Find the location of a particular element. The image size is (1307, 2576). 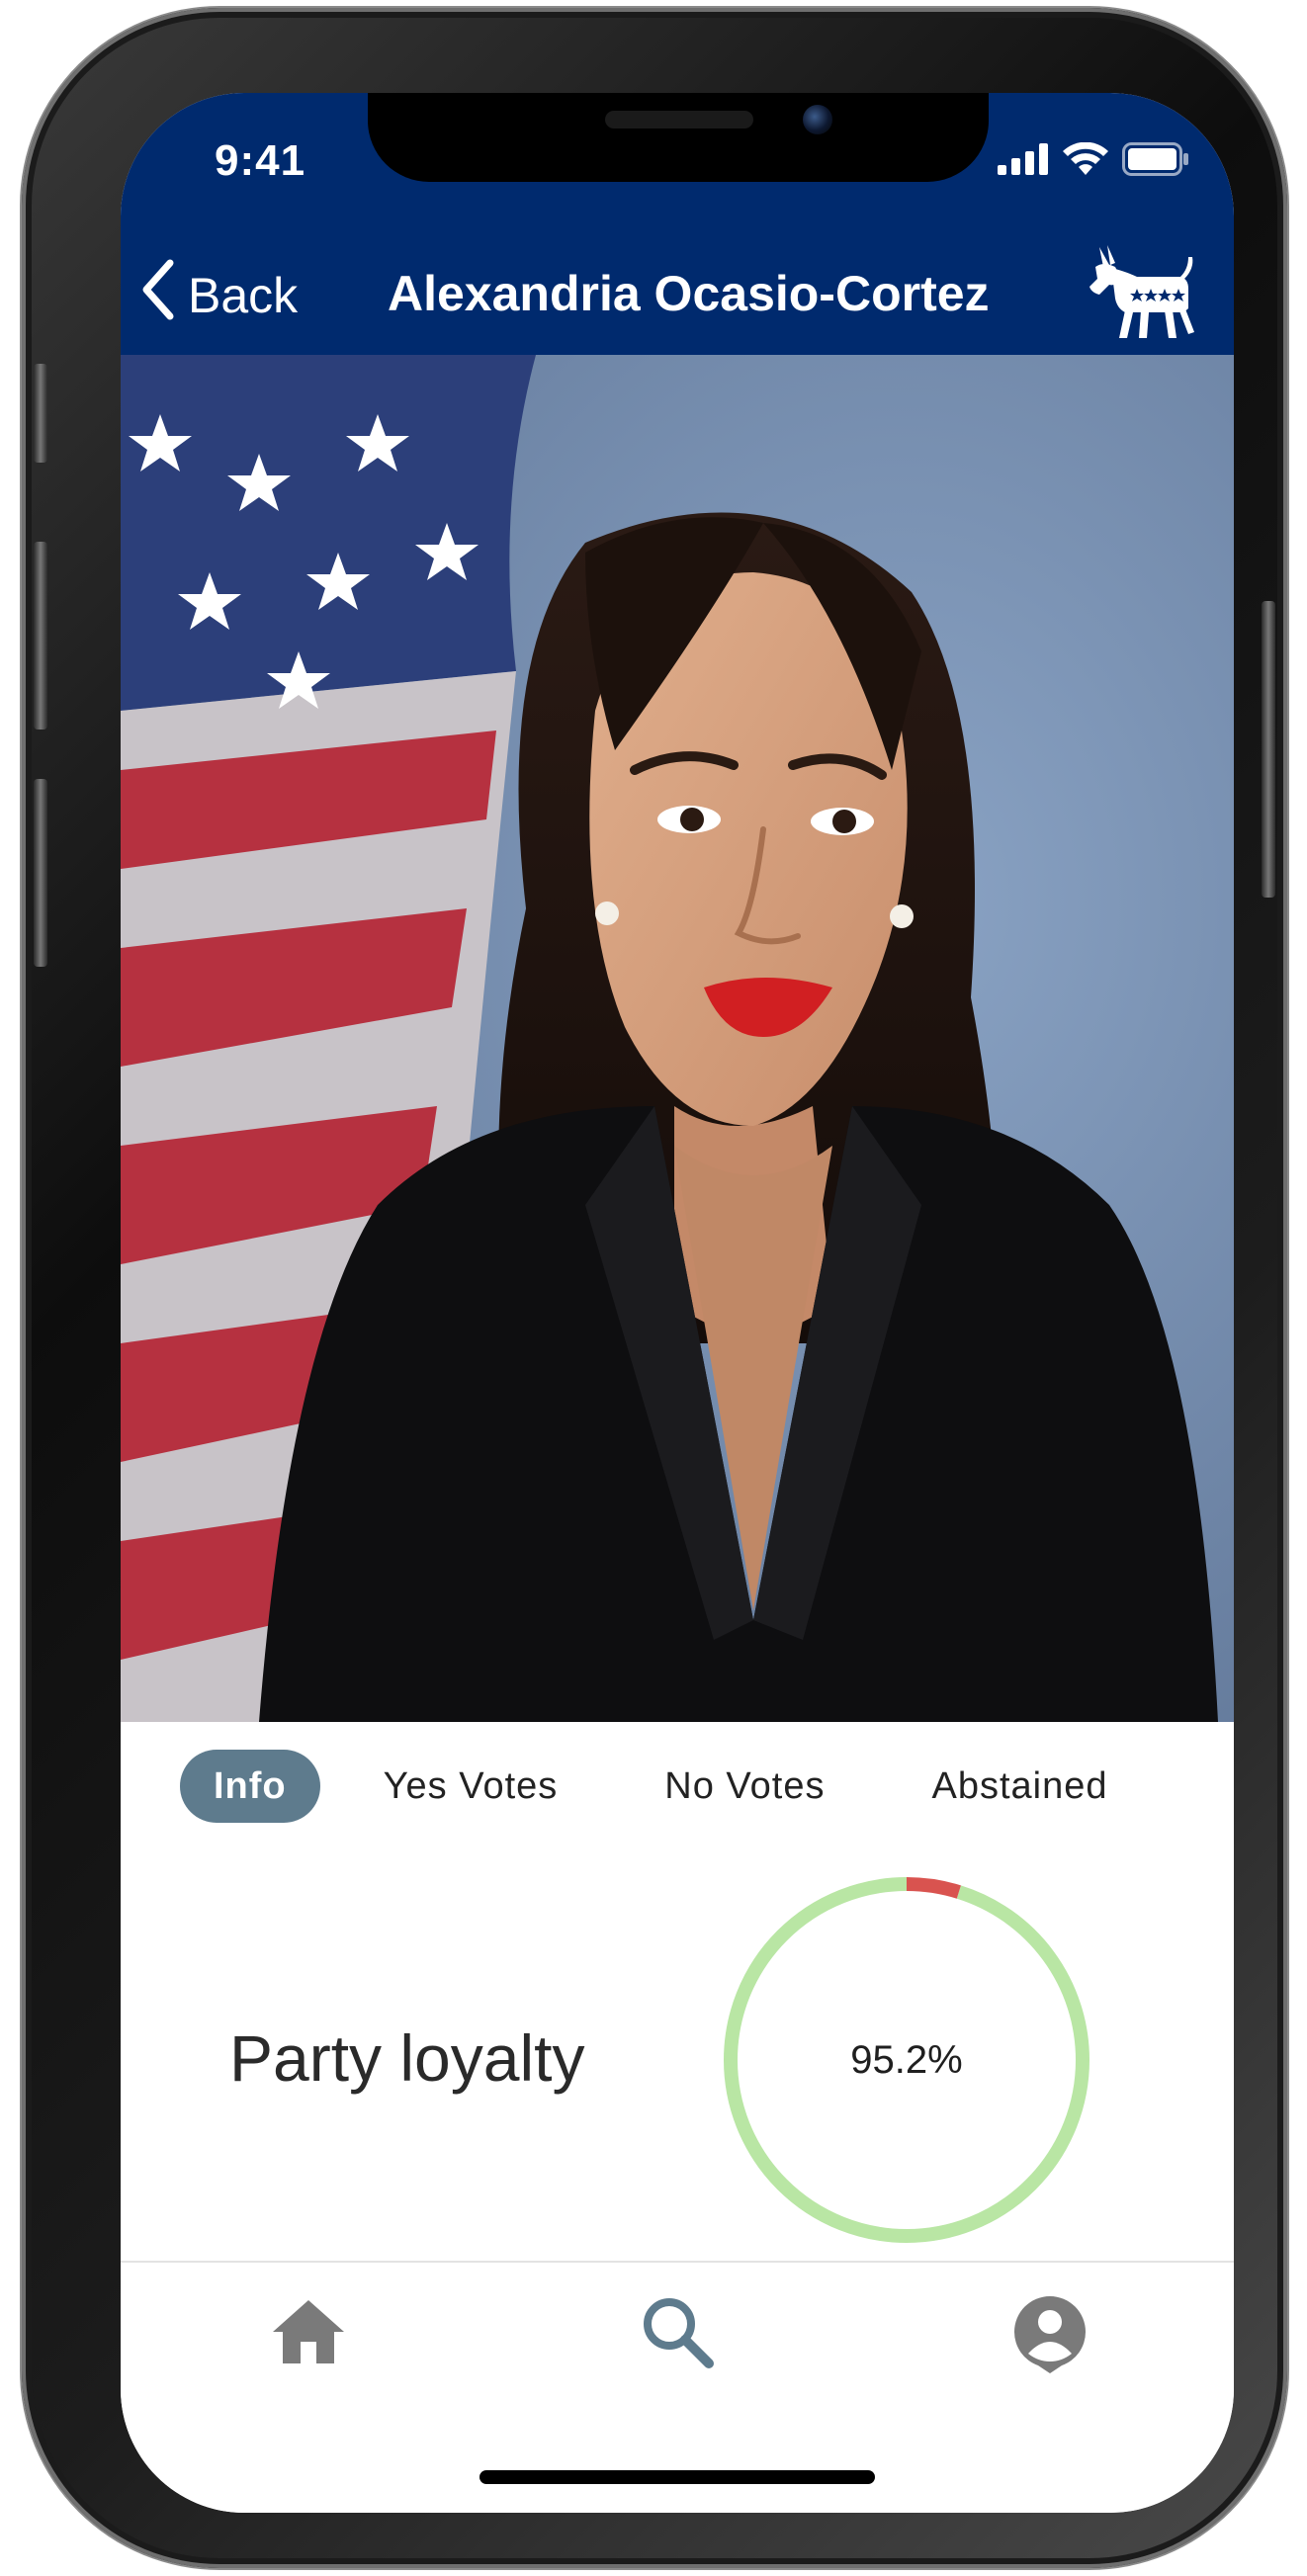

nav-bar: Back Alexandria Ocasio-Cortez is located at coordinates (677, 291).